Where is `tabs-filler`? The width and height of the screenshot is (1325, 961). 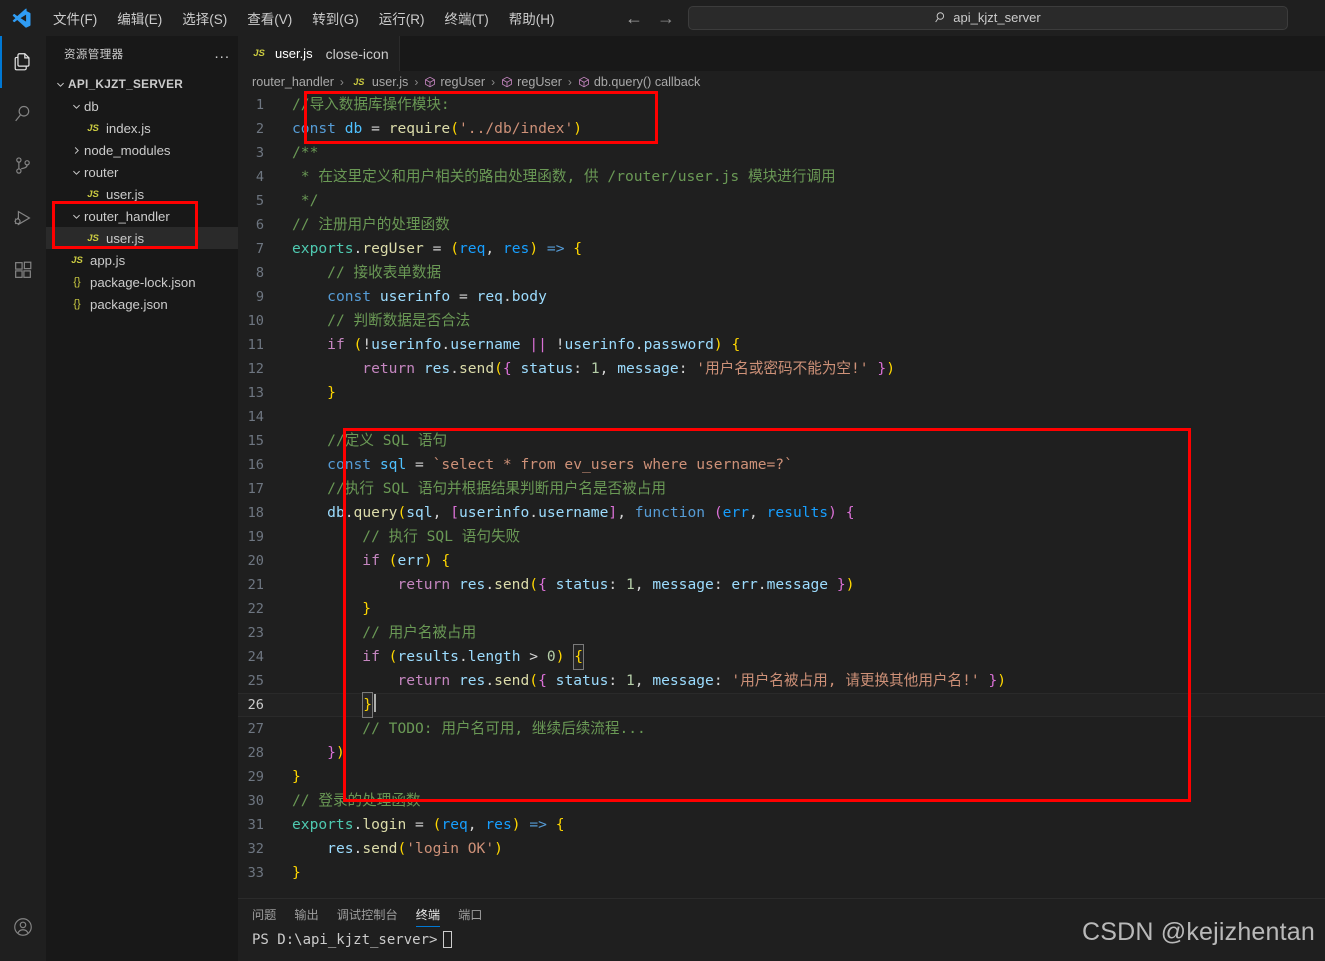
tabs-filler is located at coordinates (862, 53).